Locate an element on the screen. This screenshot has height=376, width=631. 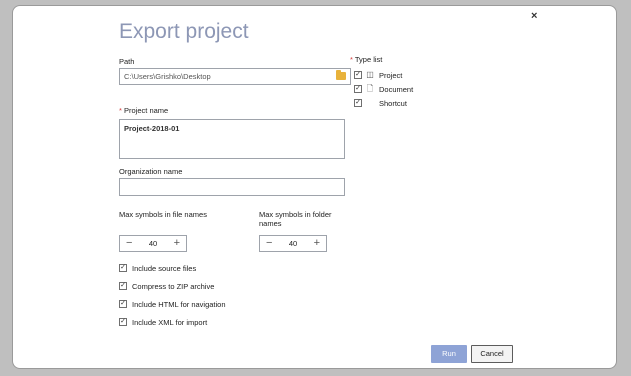
cancel-button: Cancel is located at coordinates (492, 354).